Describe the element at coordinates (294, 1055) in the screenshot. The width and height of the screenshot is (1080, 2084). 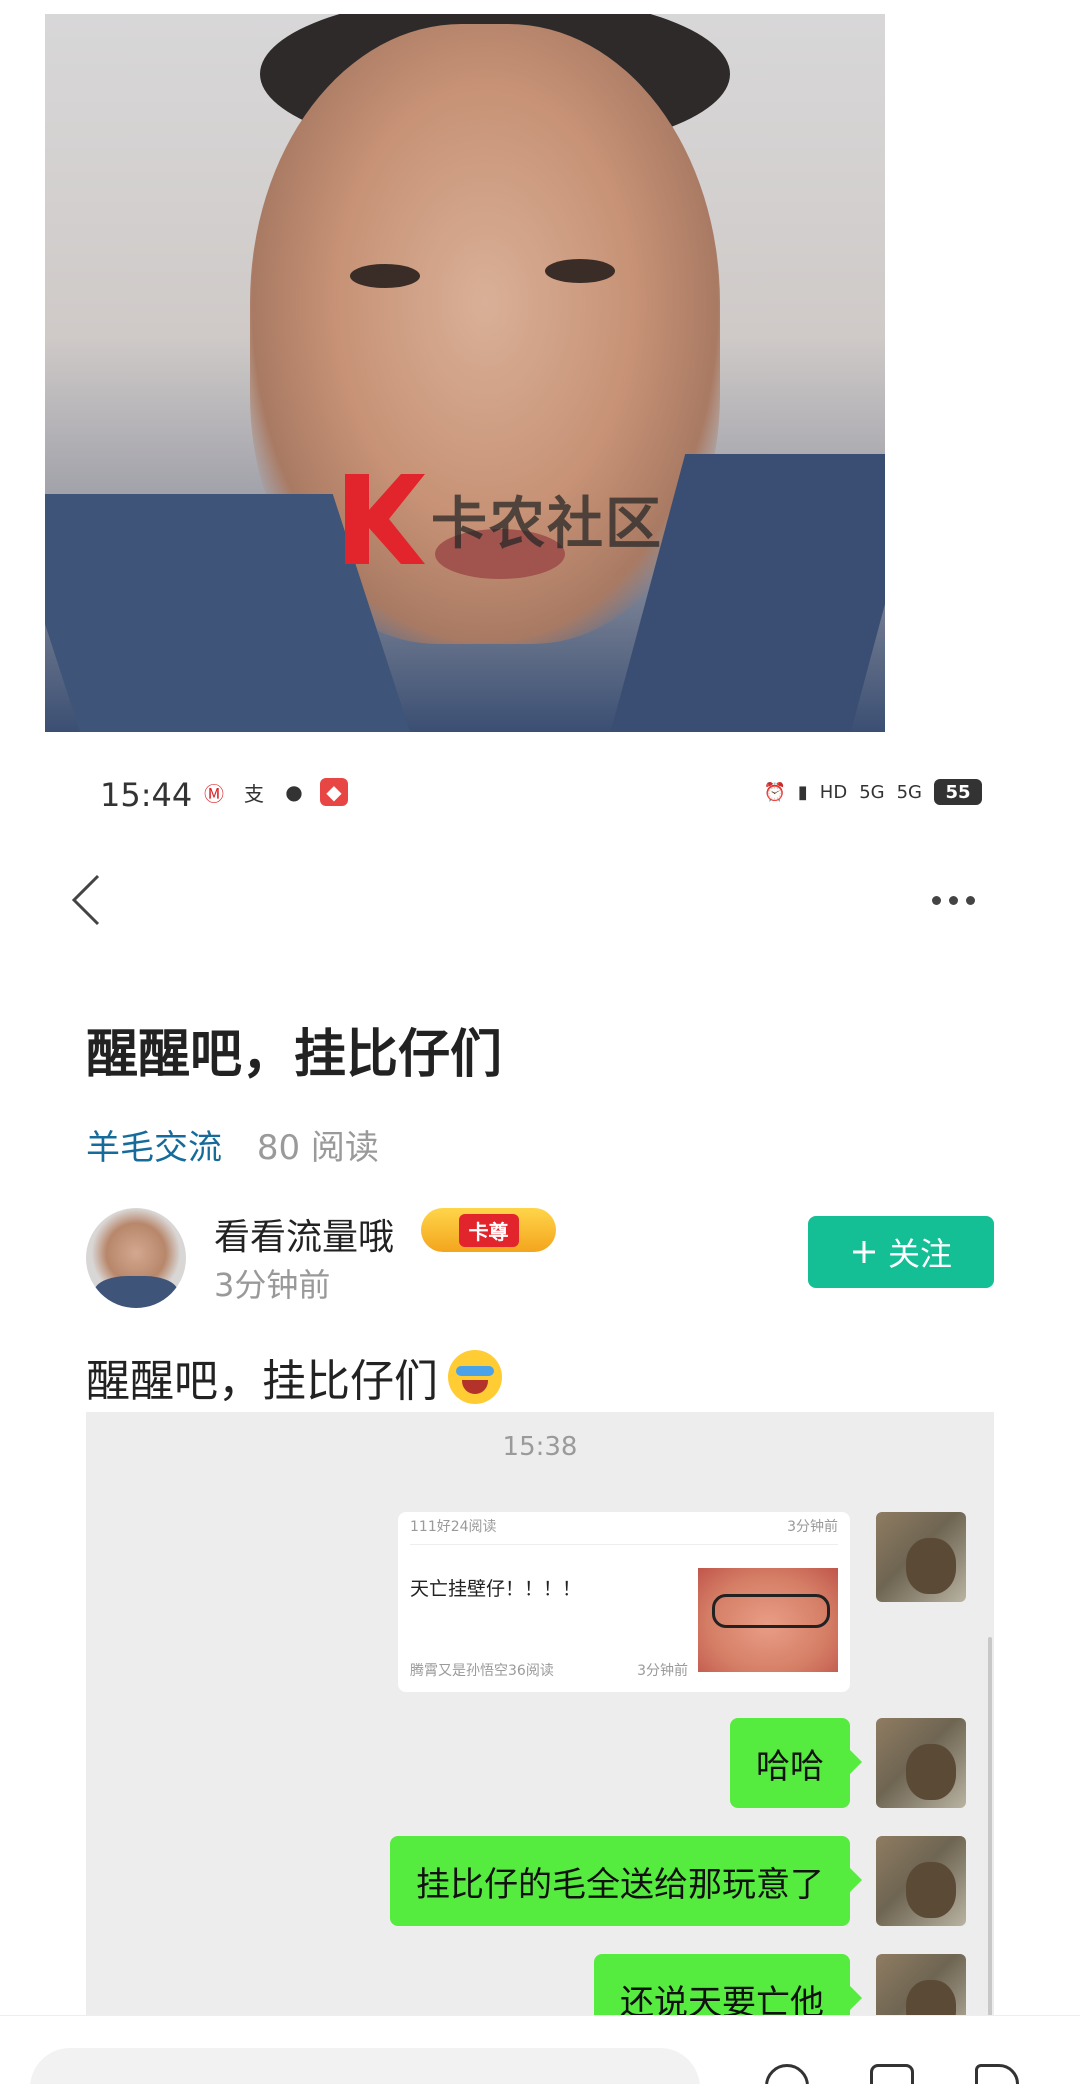
I see `post-title: 醒醒吧，挂比仔们` at that location.